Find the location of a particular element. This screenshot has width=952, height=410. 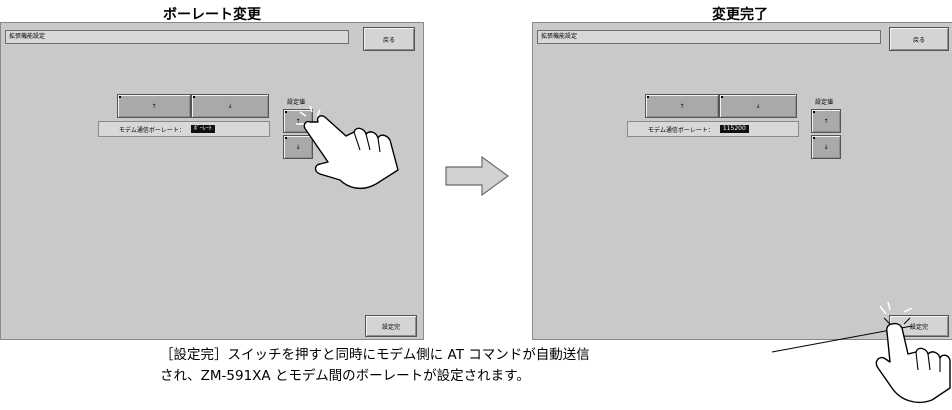

right-setting-down-button: ↓ is located at coordinates (826, 147).